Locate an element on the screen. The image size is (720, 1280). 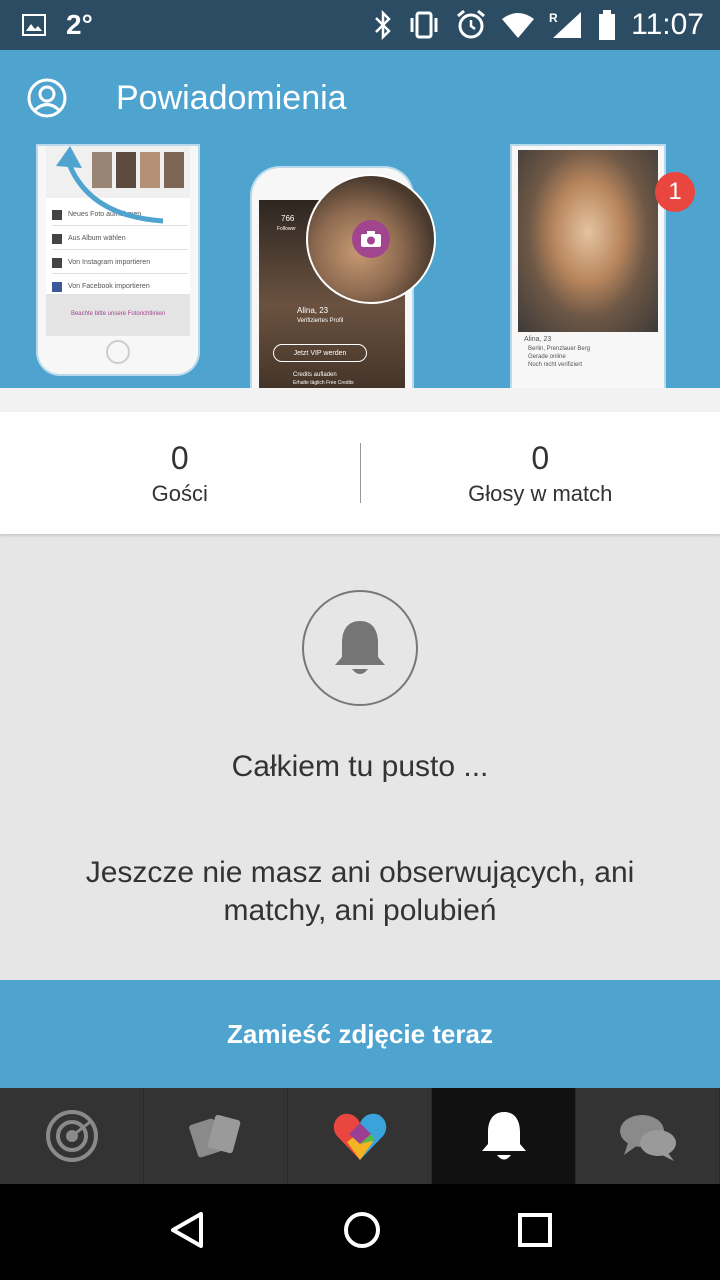
divider is located at coordinates (360, 400).